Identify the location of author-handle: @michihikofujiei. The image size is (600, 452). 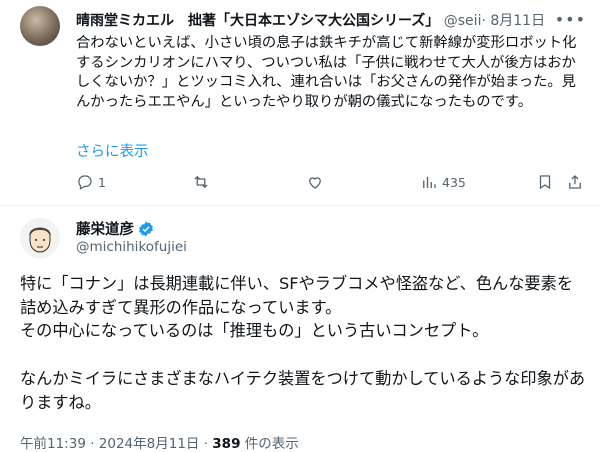
(131, 247).